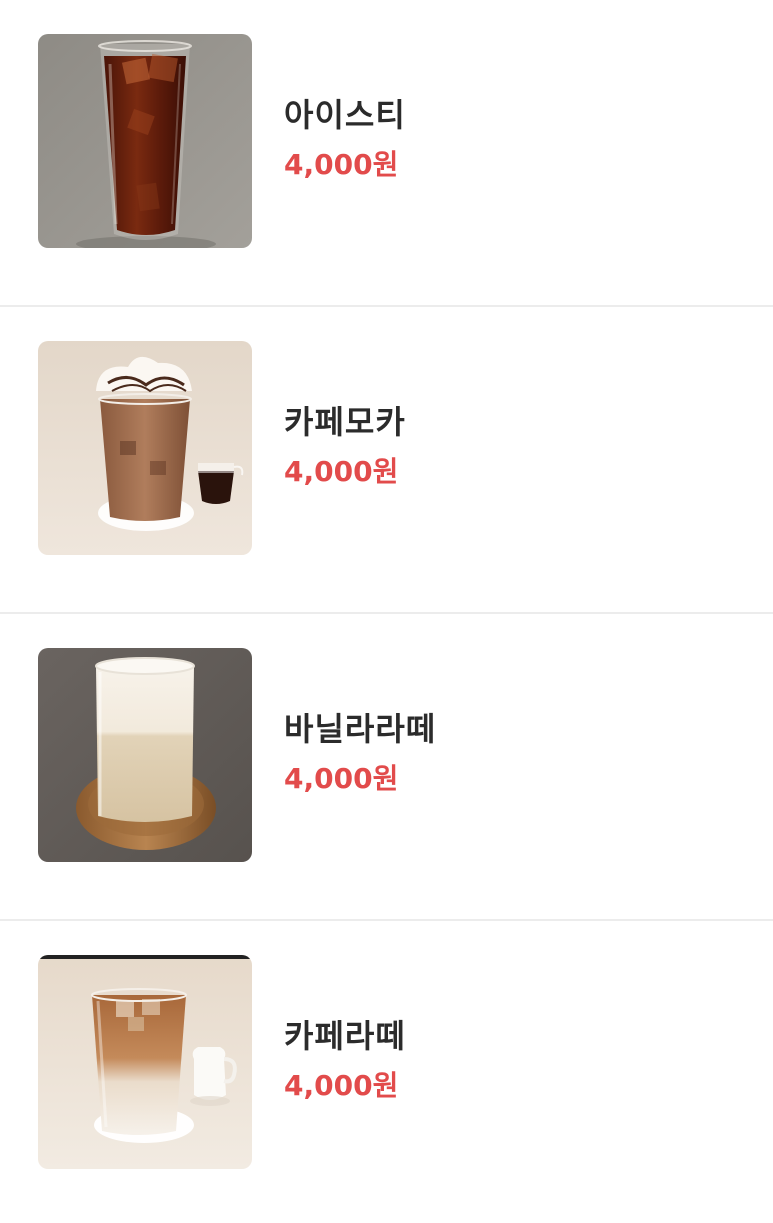 This screenshot has height=1223, width=773. What do you see at coordinates (360, 752) in the screenshot?
I see `item-info: 바닐라라떼 4,000원` at bounding box center [360, 752].